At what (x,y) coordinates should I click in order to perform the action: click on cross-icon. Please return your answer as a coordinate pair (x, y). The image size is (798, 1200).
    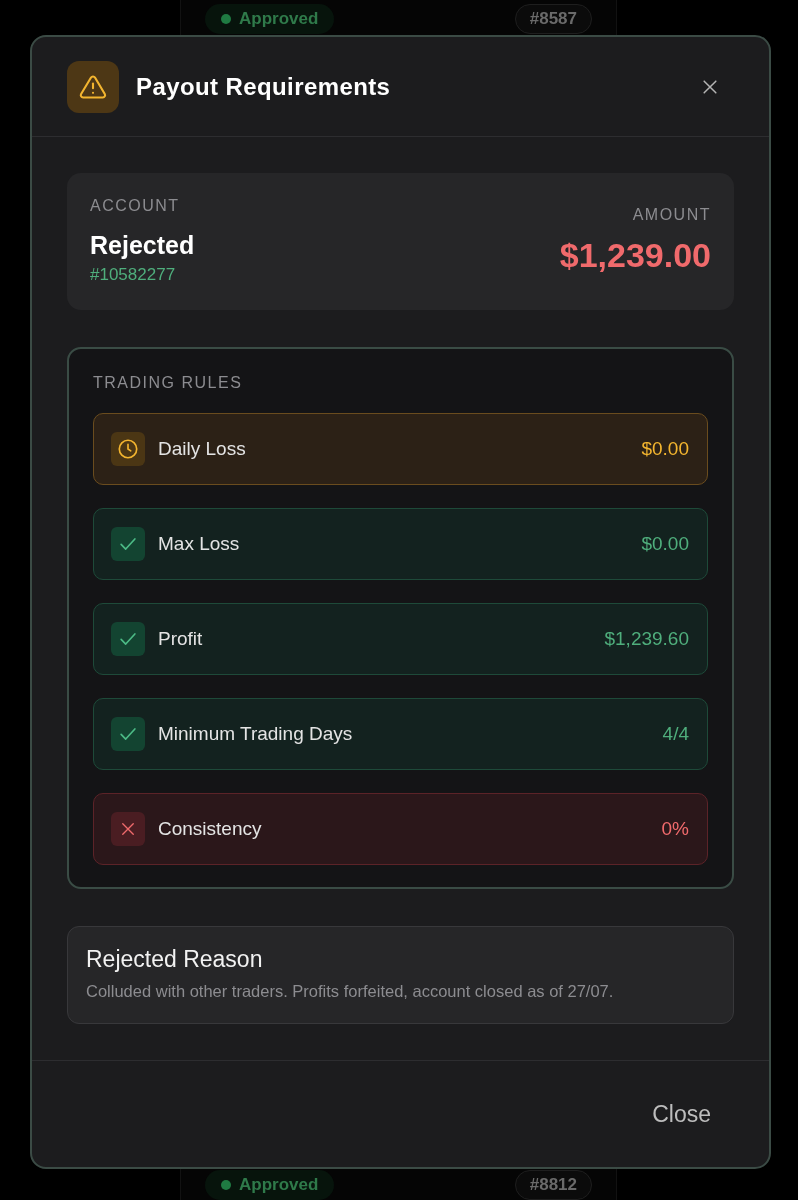
    Looking at the image, I should click on (128, 829).